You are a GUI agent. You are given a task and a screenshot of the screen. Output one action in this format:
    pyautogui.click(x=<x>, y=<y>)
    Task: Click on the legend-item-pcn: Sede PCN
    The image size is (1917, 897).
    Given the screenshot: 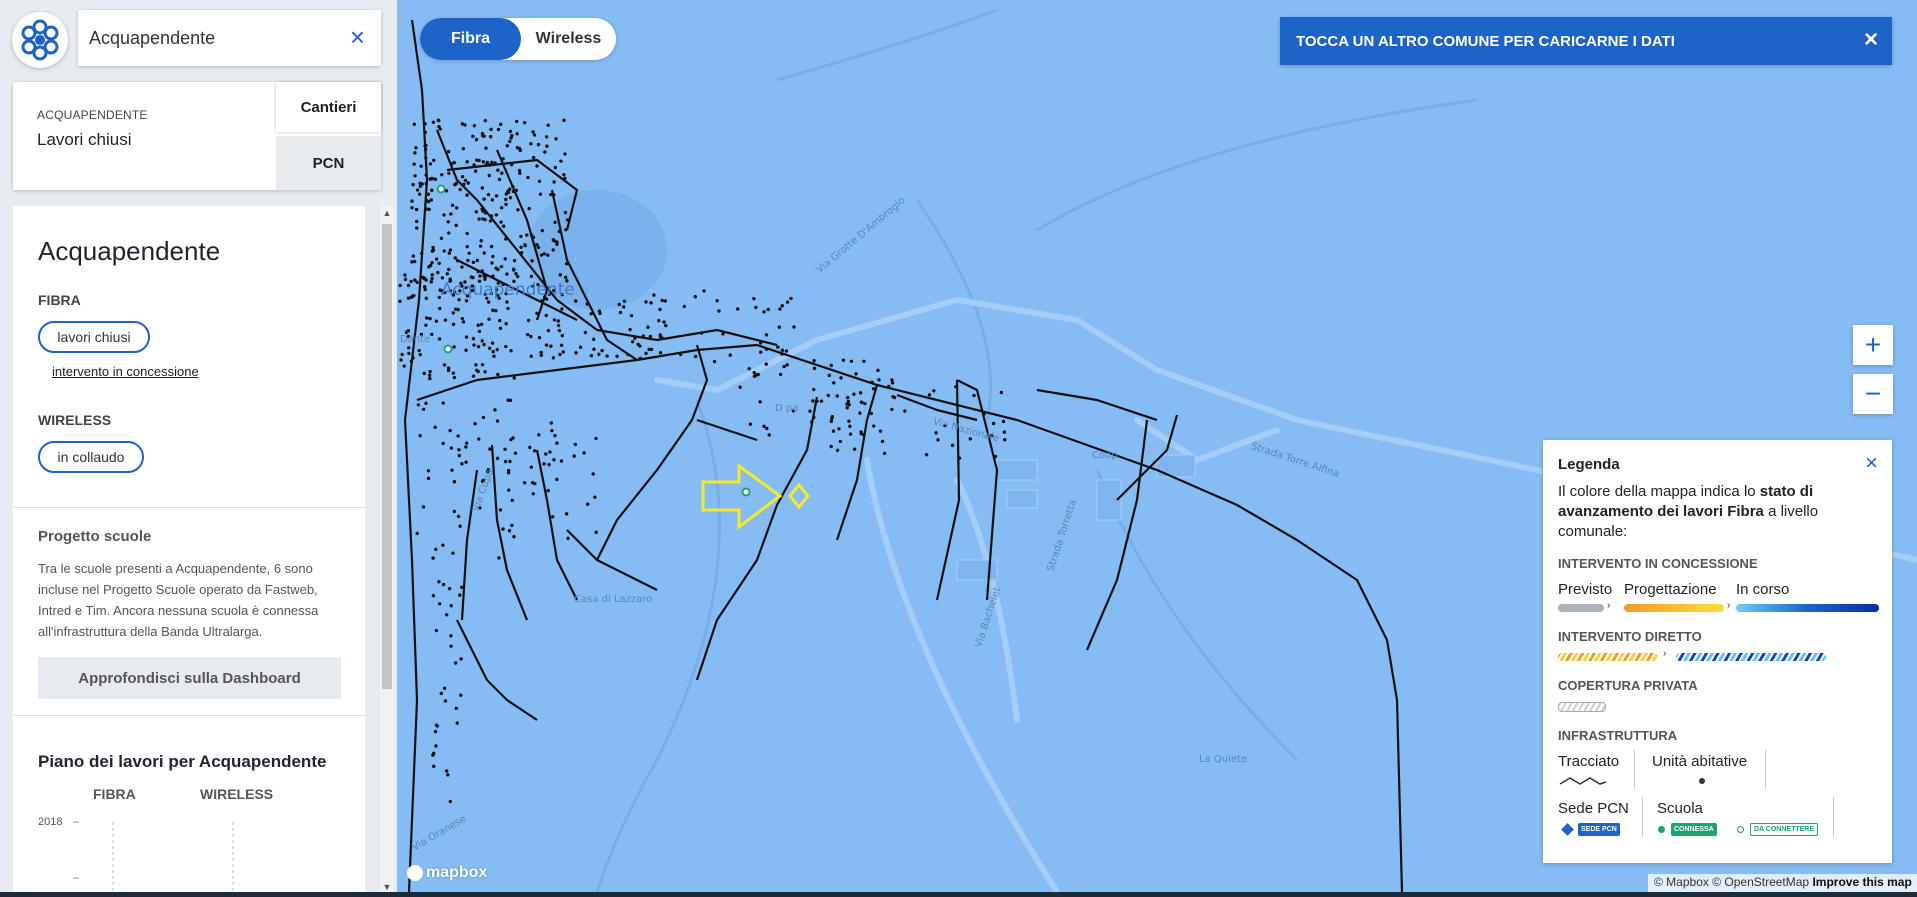 What is the action you would take?
    pyautogui.click(x=1593, y=808)
    